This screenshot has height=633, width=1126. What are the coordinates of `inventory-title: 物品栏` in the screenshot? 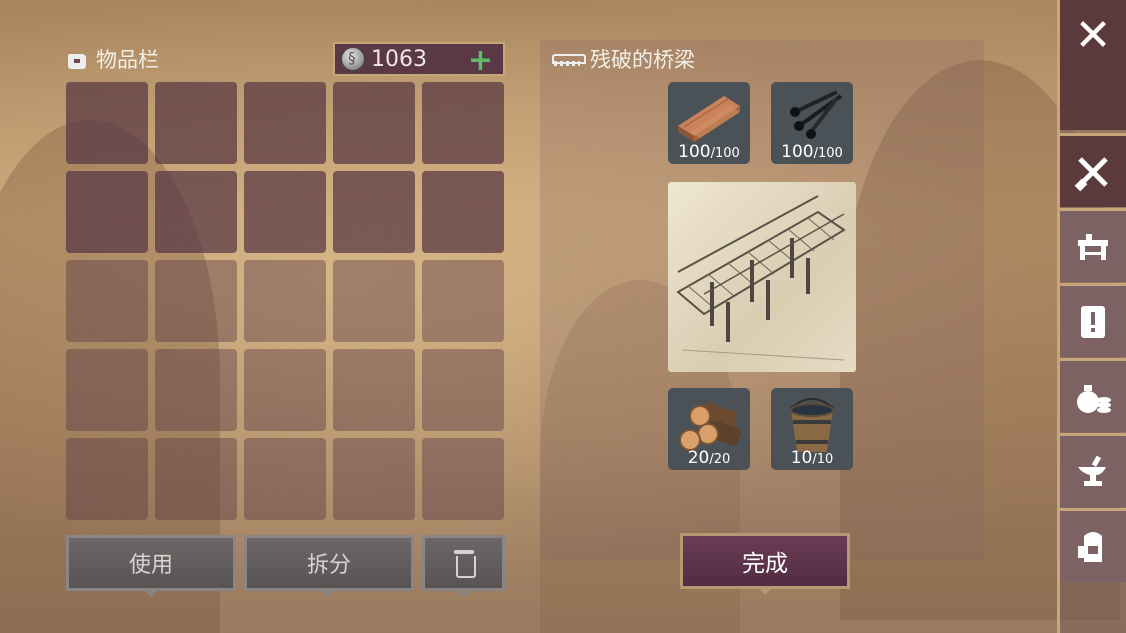 It's located at (127, 60).